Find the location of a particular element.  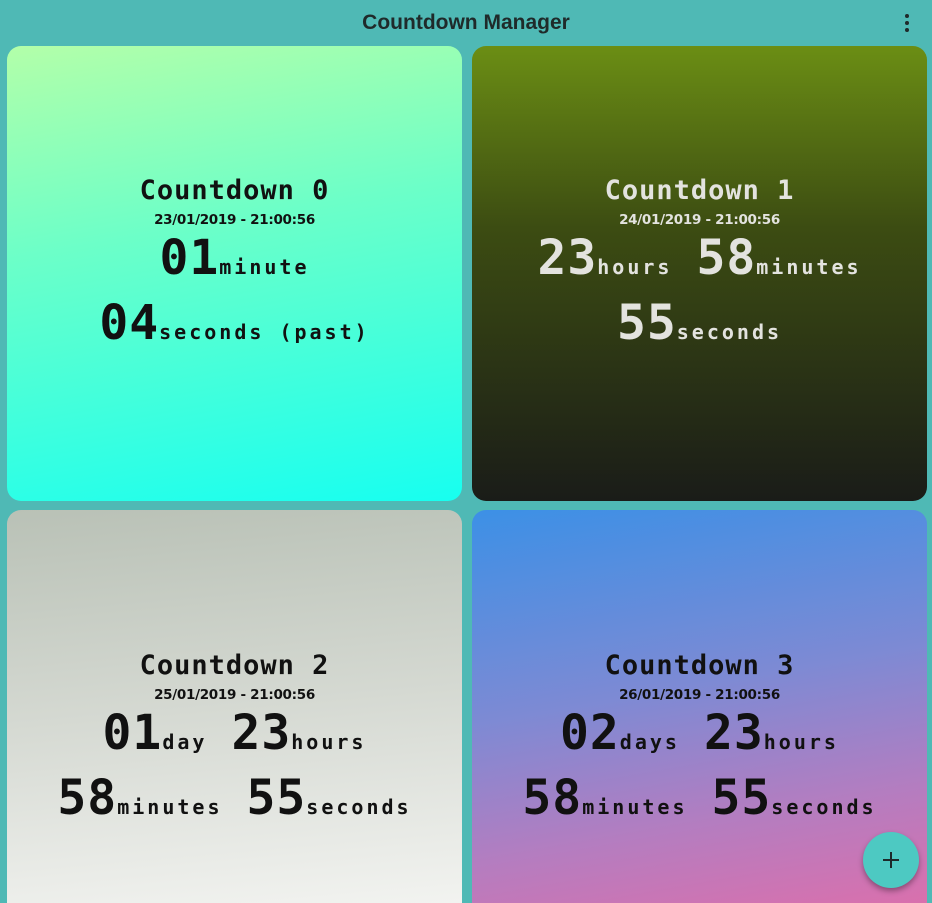

countdown-row: 55 seconds is located at coordinates (699, 327).